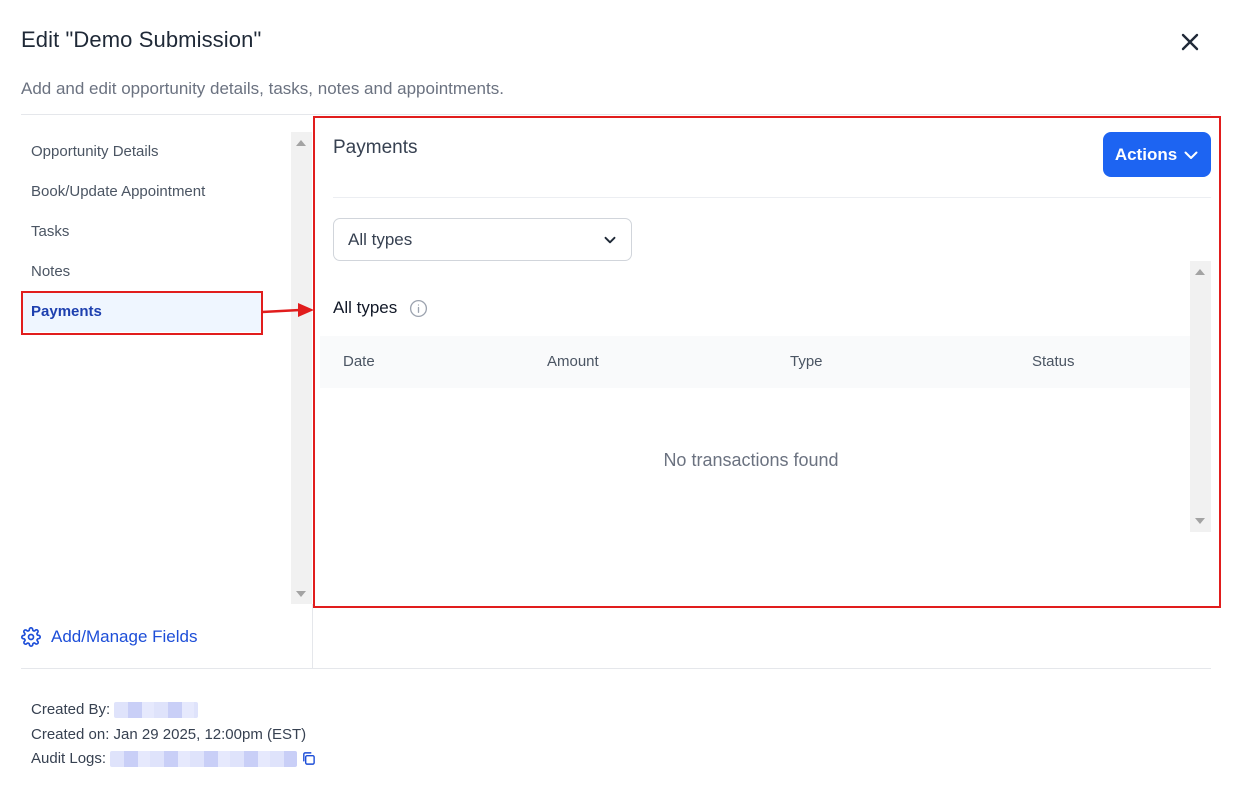 The width and height of the screenshot is (1234, 798). Describe the element at coordinates (375, 147) in the screenshot. I see `panel-title: Payments` at that location.